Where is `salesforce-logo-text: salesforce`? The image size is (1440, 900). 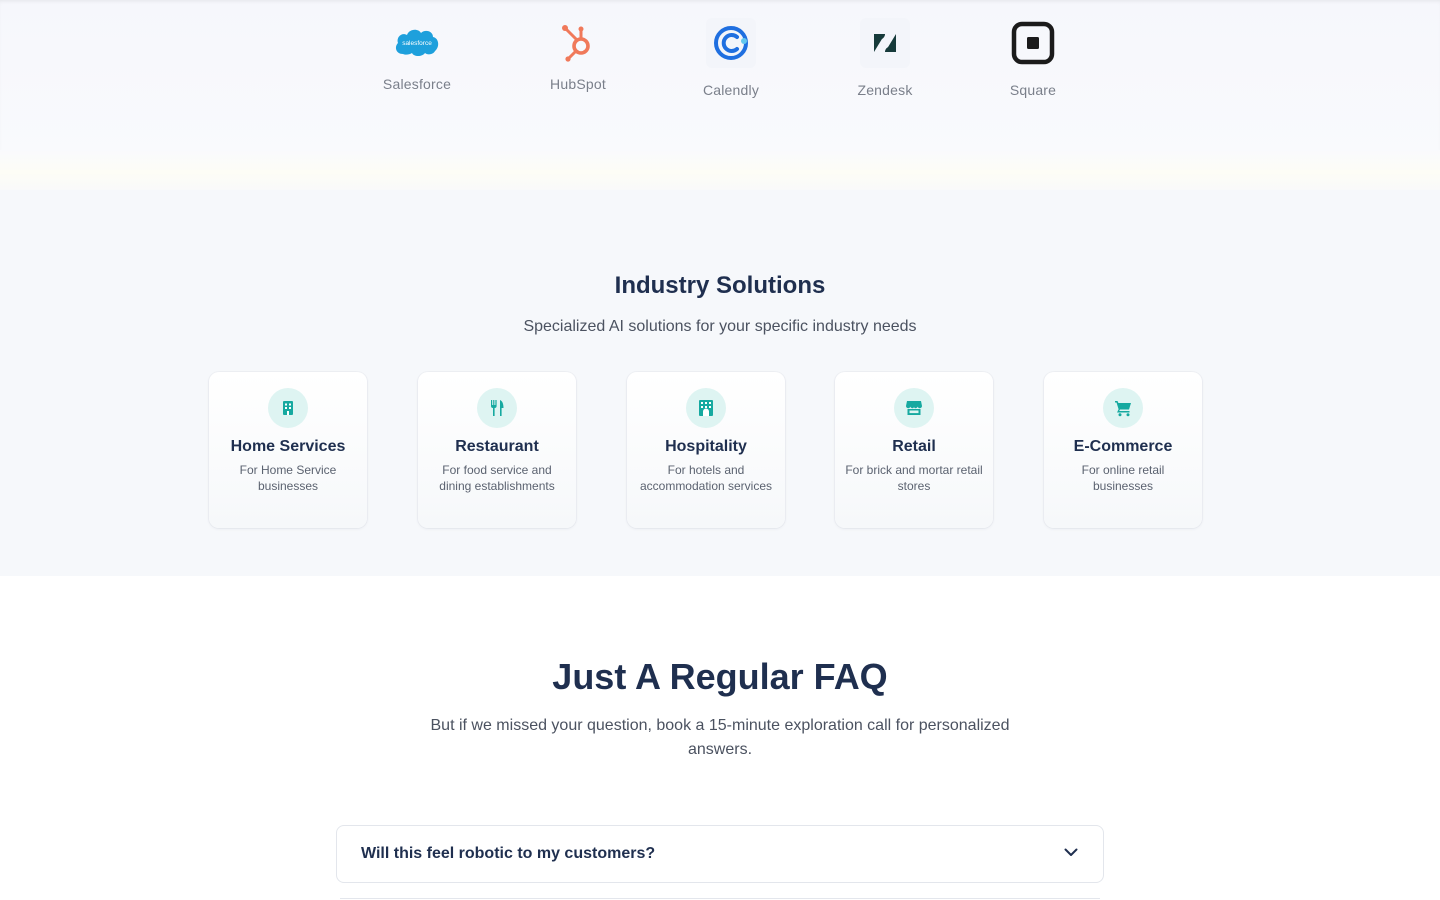 salesforce-logo-text: salesforce is located at coordinates (417, 43).